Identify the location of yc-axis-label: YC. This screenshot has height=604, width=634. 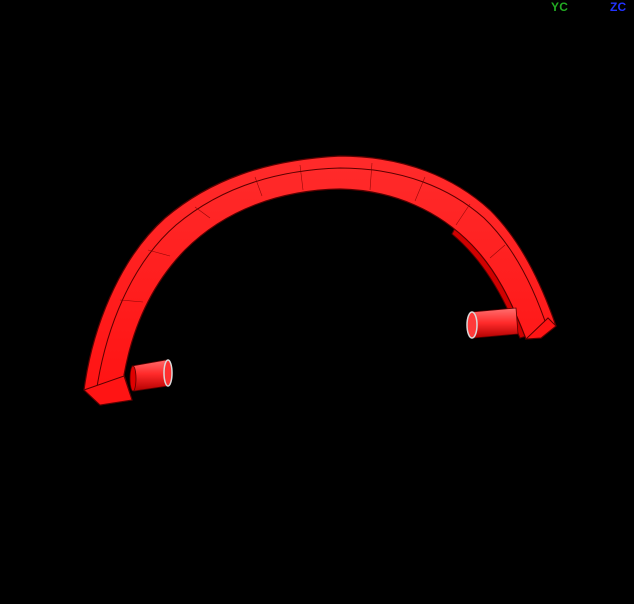
(560, 7).